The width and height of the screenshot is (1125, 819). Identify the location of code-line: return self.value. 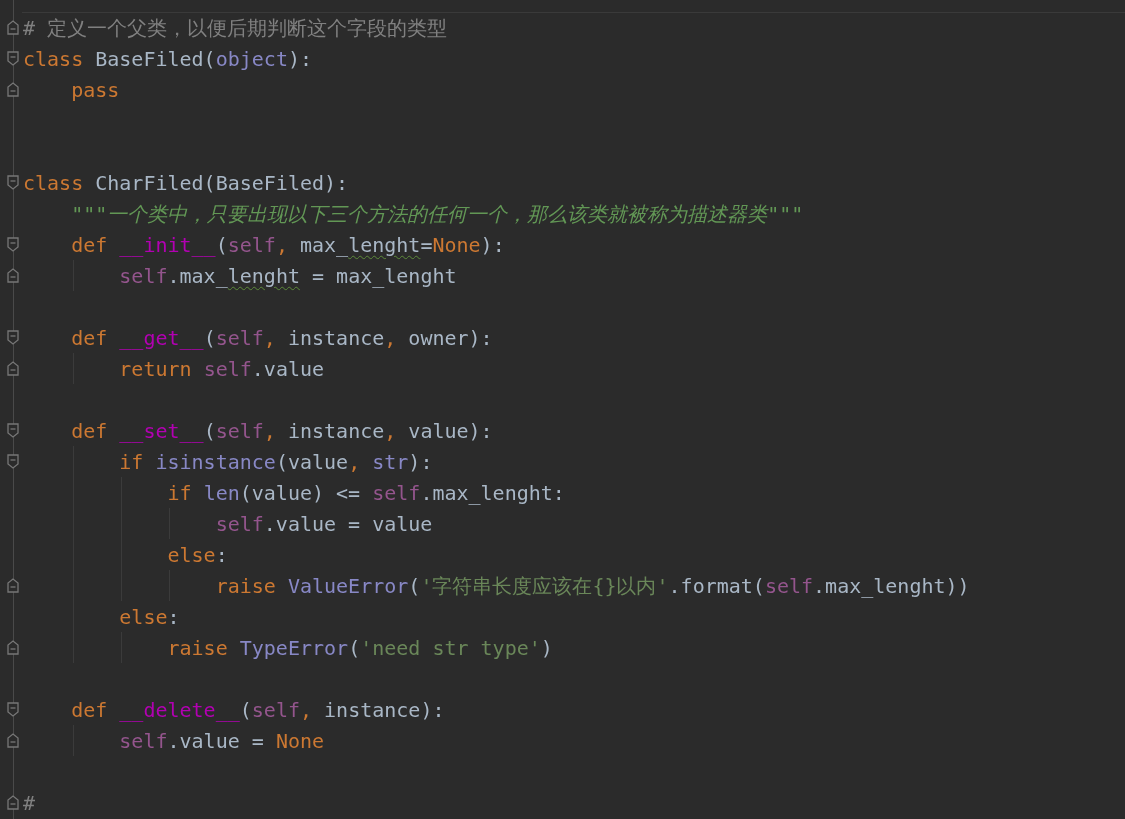
(221, 368).